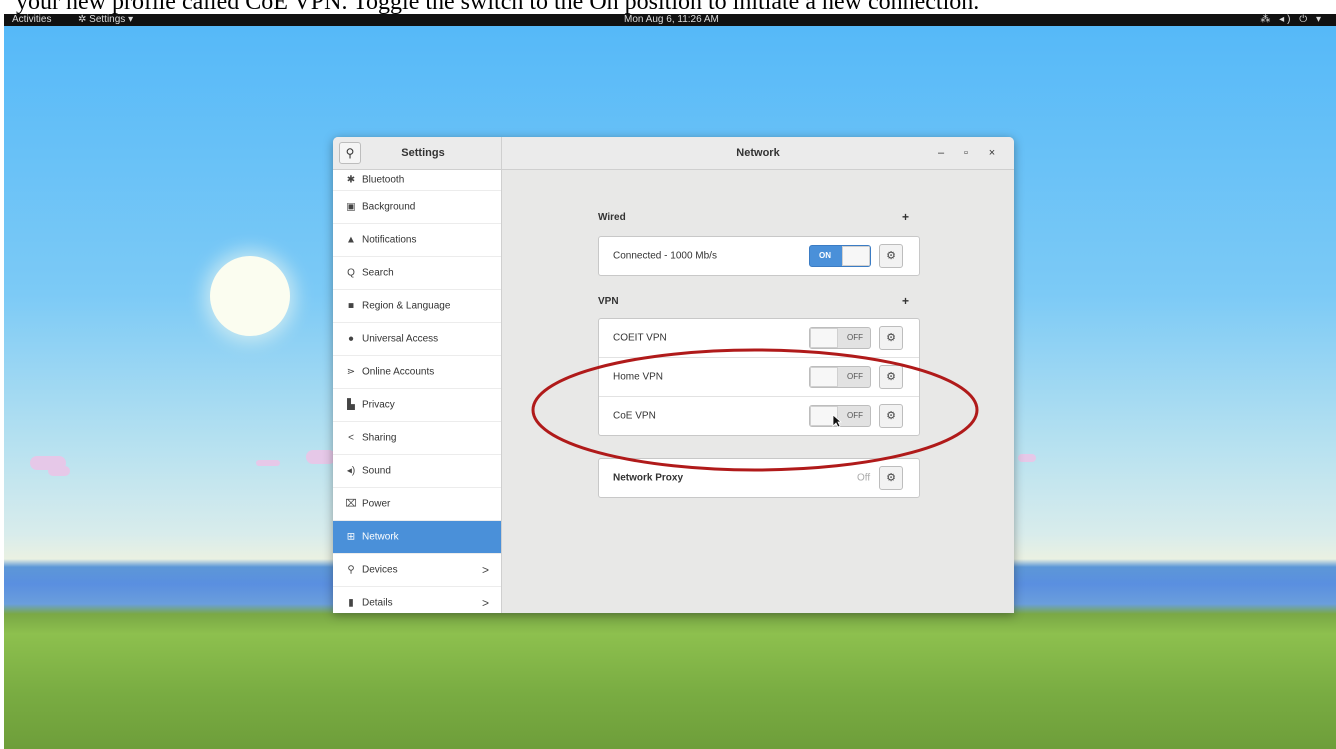  What do you see at coordinates (105, 20) in the screenshot?
I see `app-menu: ✲ Settings ▾` at bounding box center [105, 20].